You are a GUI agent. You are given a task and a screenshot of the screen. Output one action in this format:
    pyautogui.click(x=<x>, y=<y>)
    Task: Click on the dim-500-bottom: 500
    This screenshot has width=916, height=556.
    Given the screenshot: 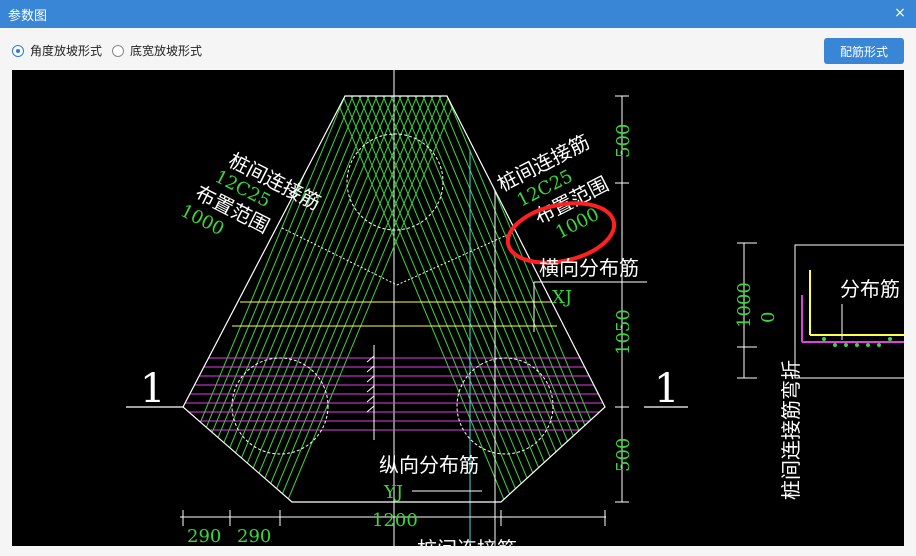 What is the action you would take?
    pyautogui.click(x=623, y=455)
    